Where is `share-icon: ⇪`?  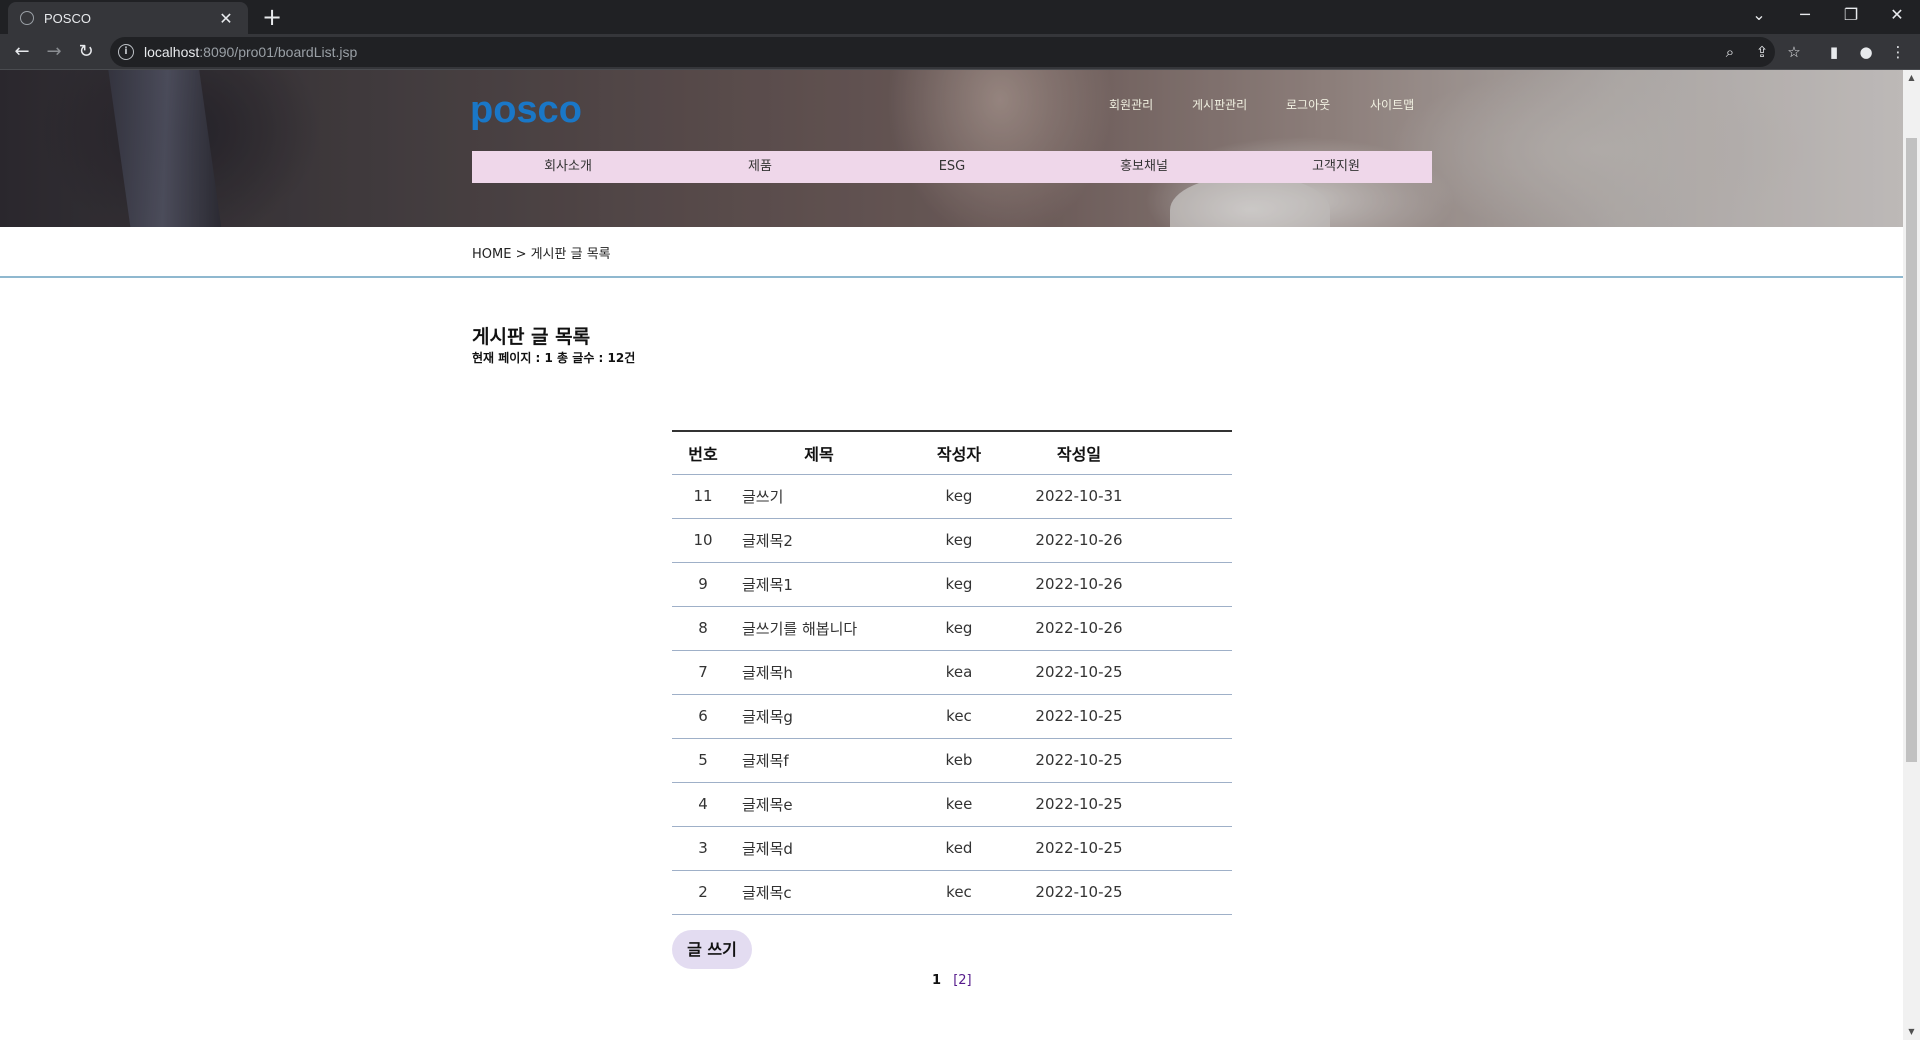
share-icon: ⇪ is located at coordinates (1762, 52).